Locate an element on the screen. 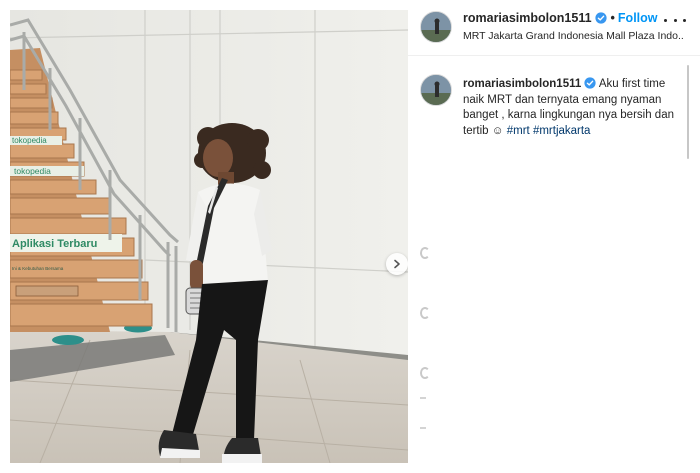 This screenshot has height=473, width=700. more-options-icon is located at coordinates (675, 20).